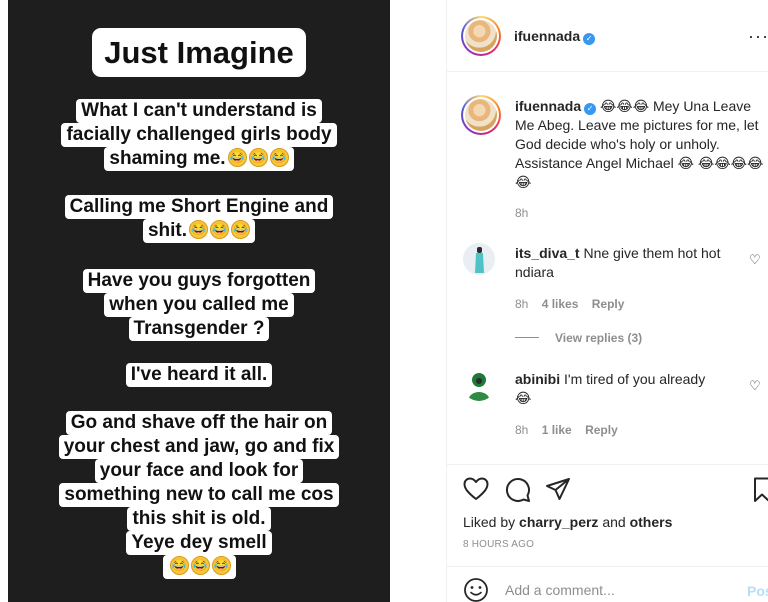  What do you see at coordinates (547, 253) in the screenshot?
I see `comment-username: its_diva_t` at bounding box center [547, 253].